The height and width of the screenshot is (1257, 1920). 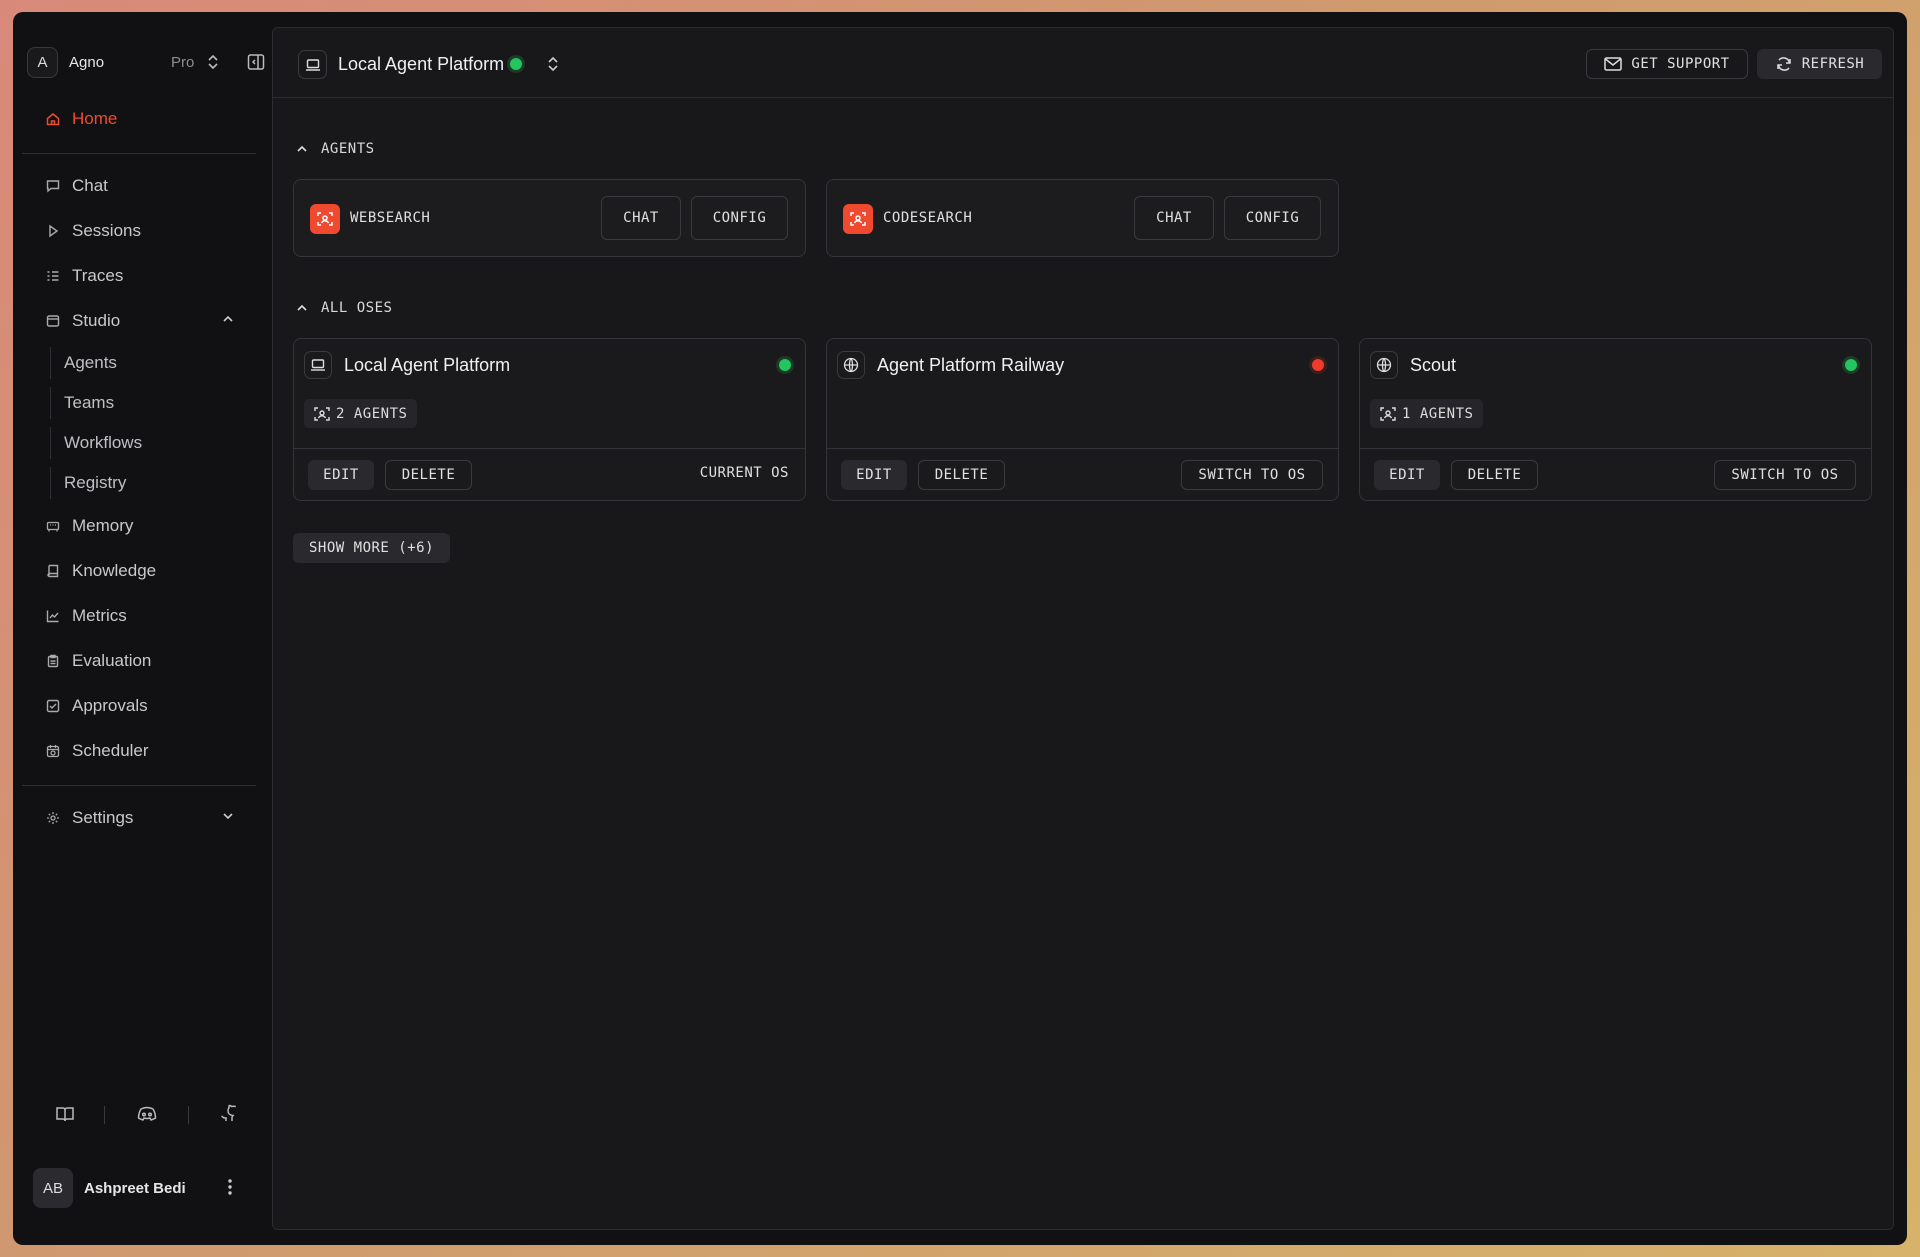 I want to click on clipboard-icon, so click(x=53, y=661).